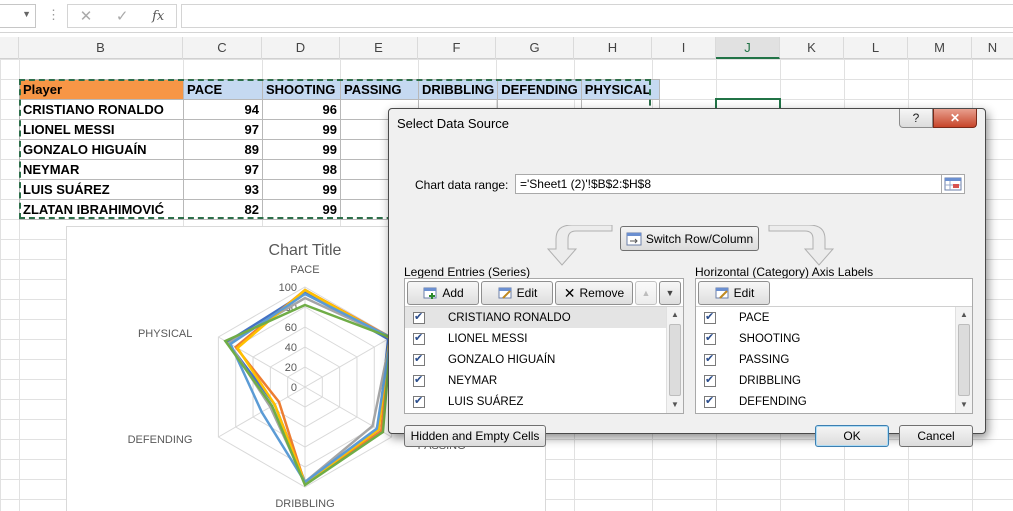  What do you see at coordinates (475, 436) in the screenshot?
I see `hidden-and-empty-cells-button: Hidden and Empty Cells` at bounding box center [475, 436].